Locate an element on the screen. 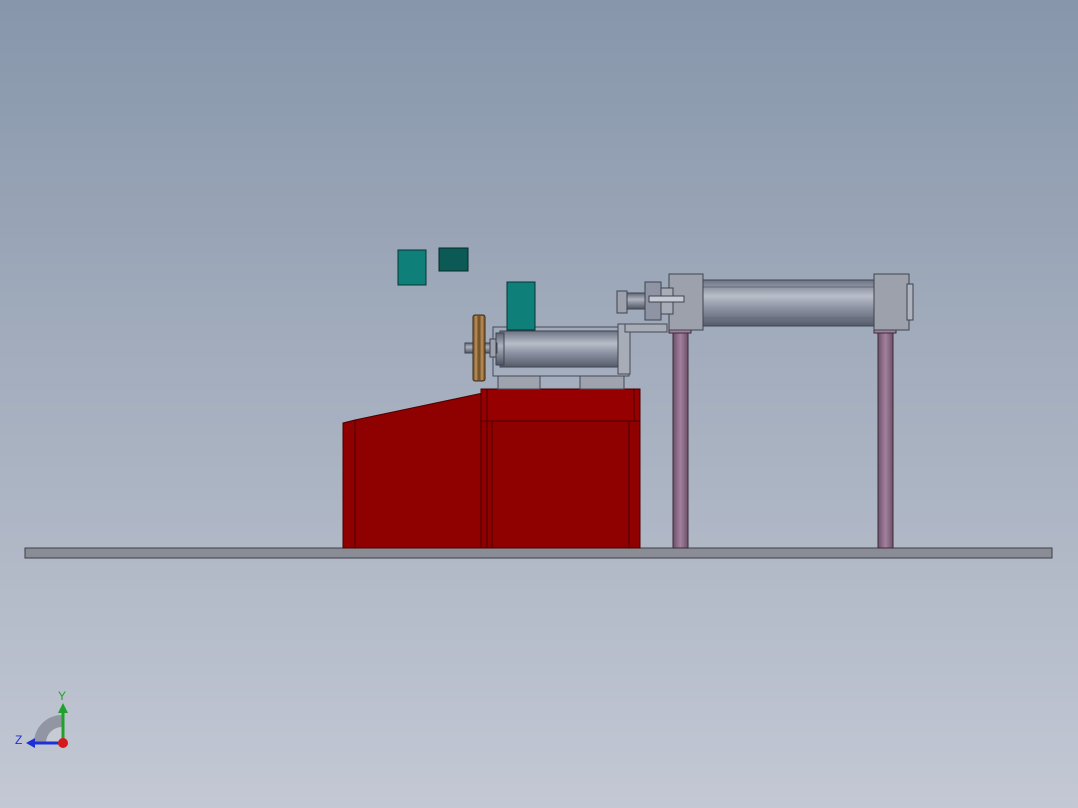 Image resolution: width=1078 pixels, height=808 pixels. x-axis-dot is located at coordinates (63, 743).